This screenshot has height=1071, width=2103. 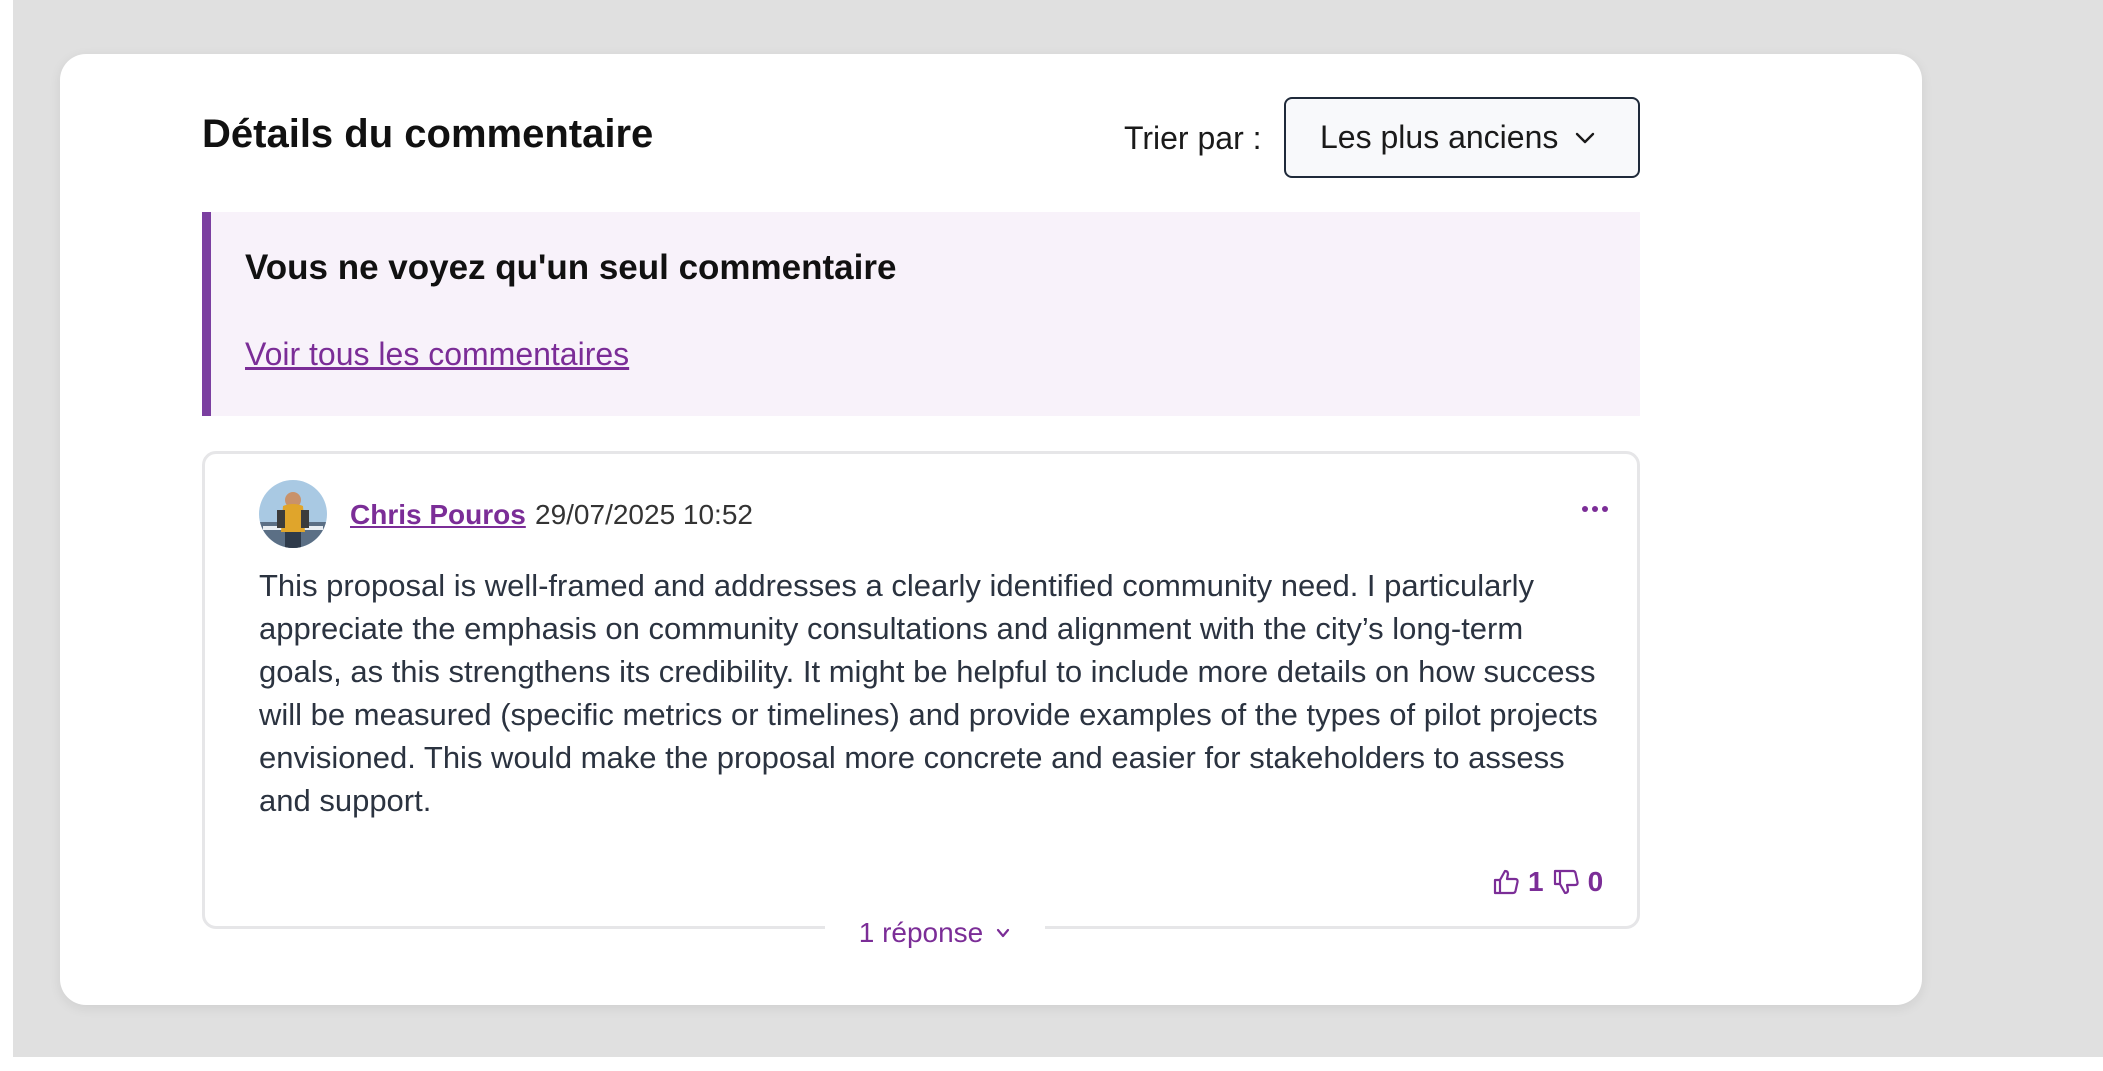 I want to click on comment-timestamp: 29/07/2025 10:52, so click(x=644, y=514).